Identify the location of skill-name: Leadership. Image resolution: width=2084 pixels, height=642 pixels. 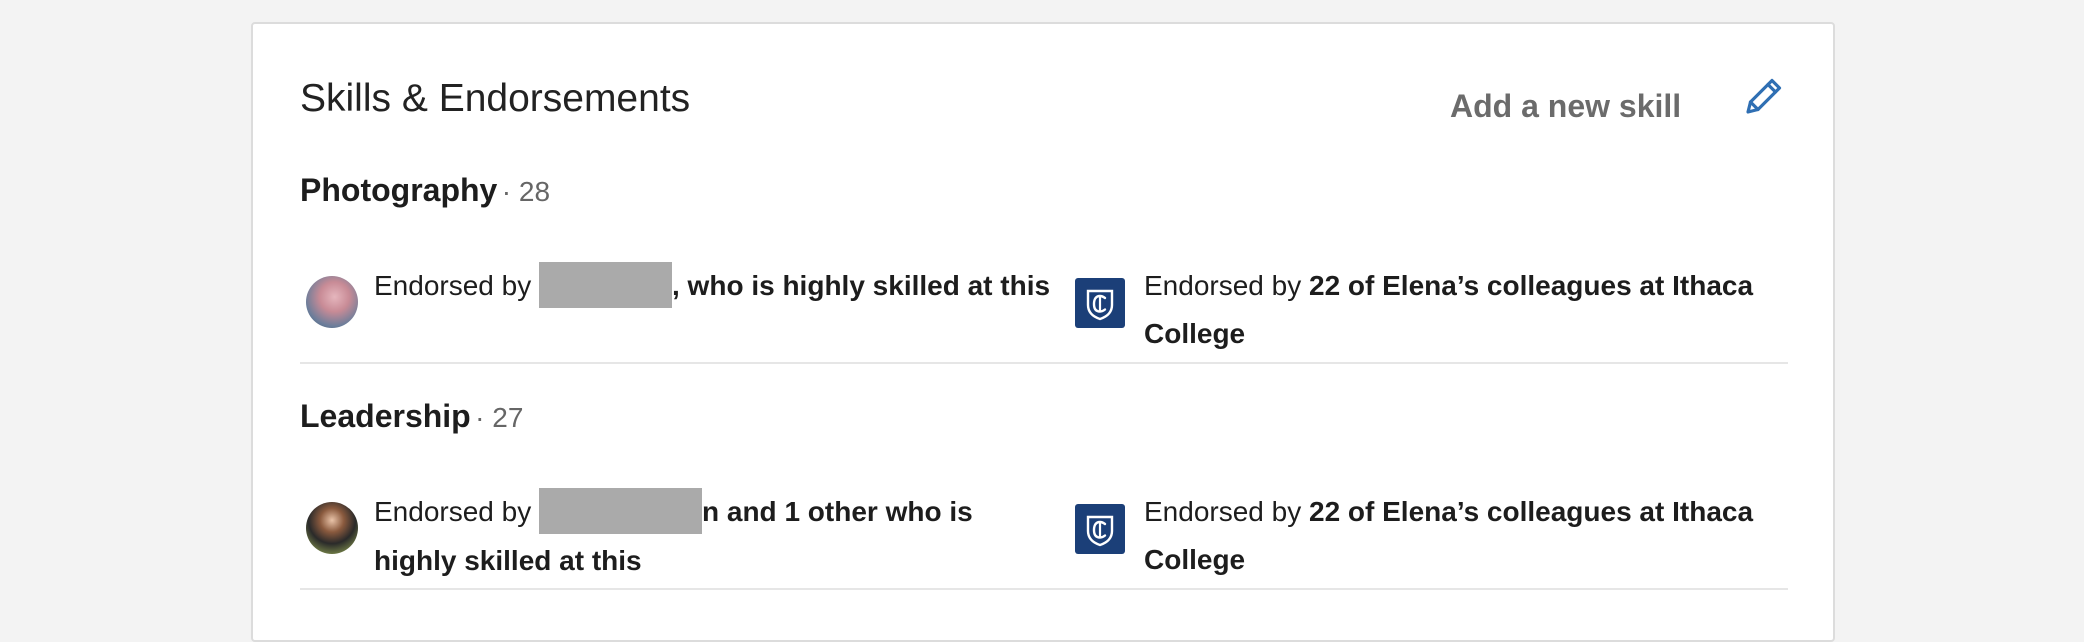
(385, 416).